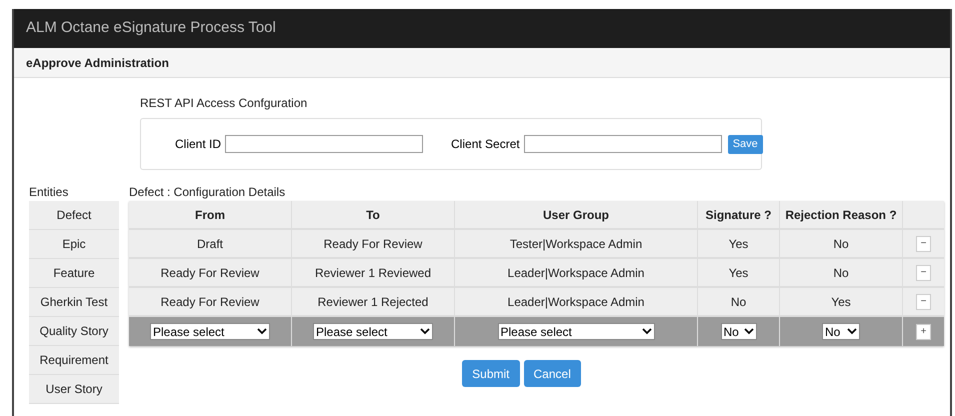 This screenshot has width=955, height=416. Describe the element at coordinates (576, 243) in the screenshot. I see `table-cell: Tester|Workspace Admin` at that location.